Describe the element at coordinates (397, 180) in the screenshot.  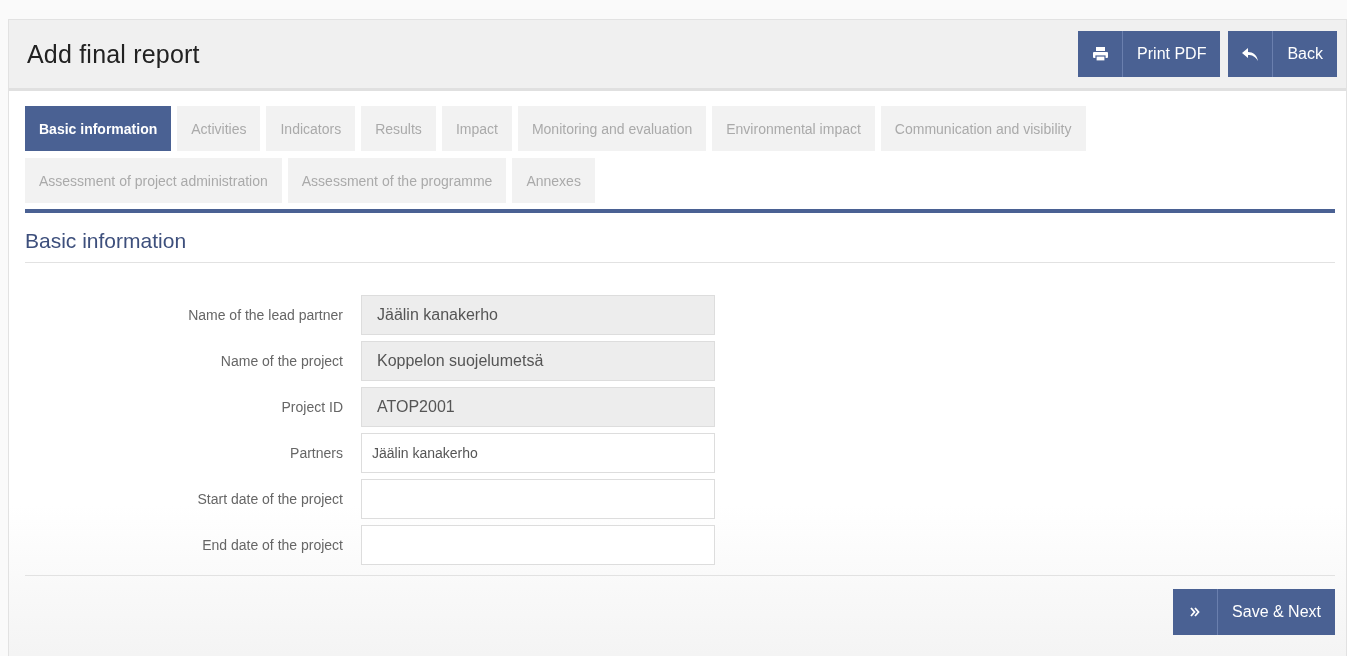
I see `tab: Assessment of the programme` at that location.